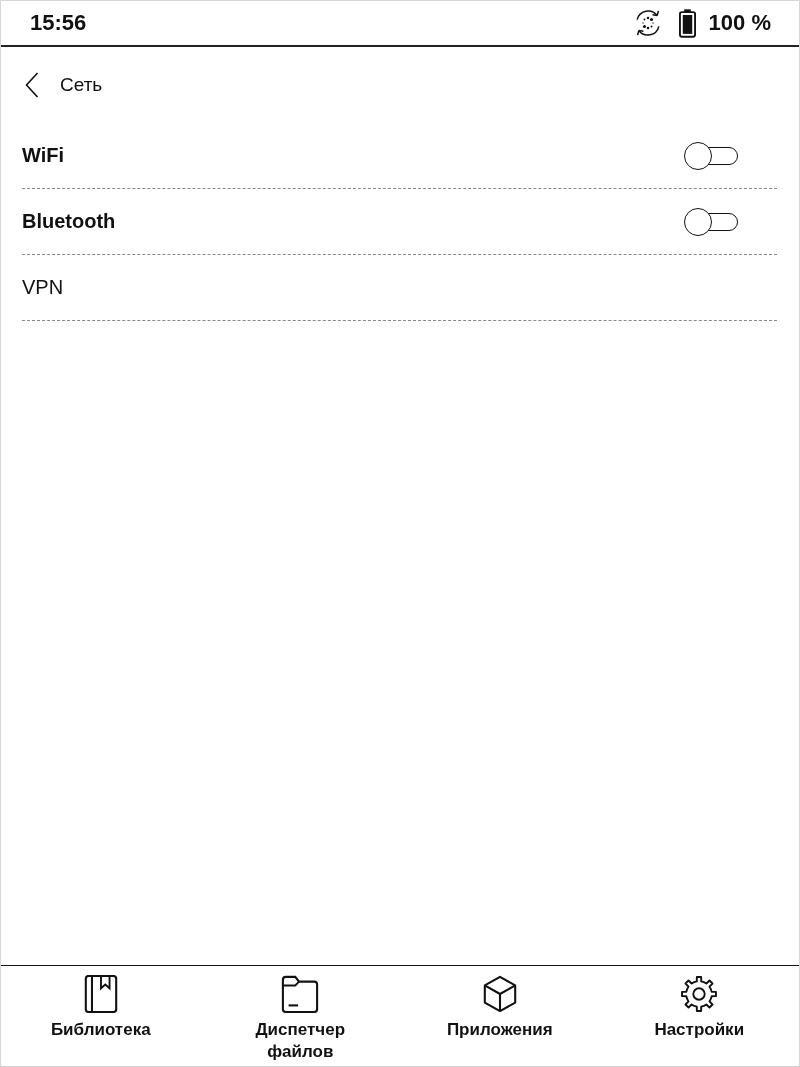 The width and height of the screenshot is (800, 1067). I want to click on nav-tab: Диспетчер файлов, so click(300, 1016).